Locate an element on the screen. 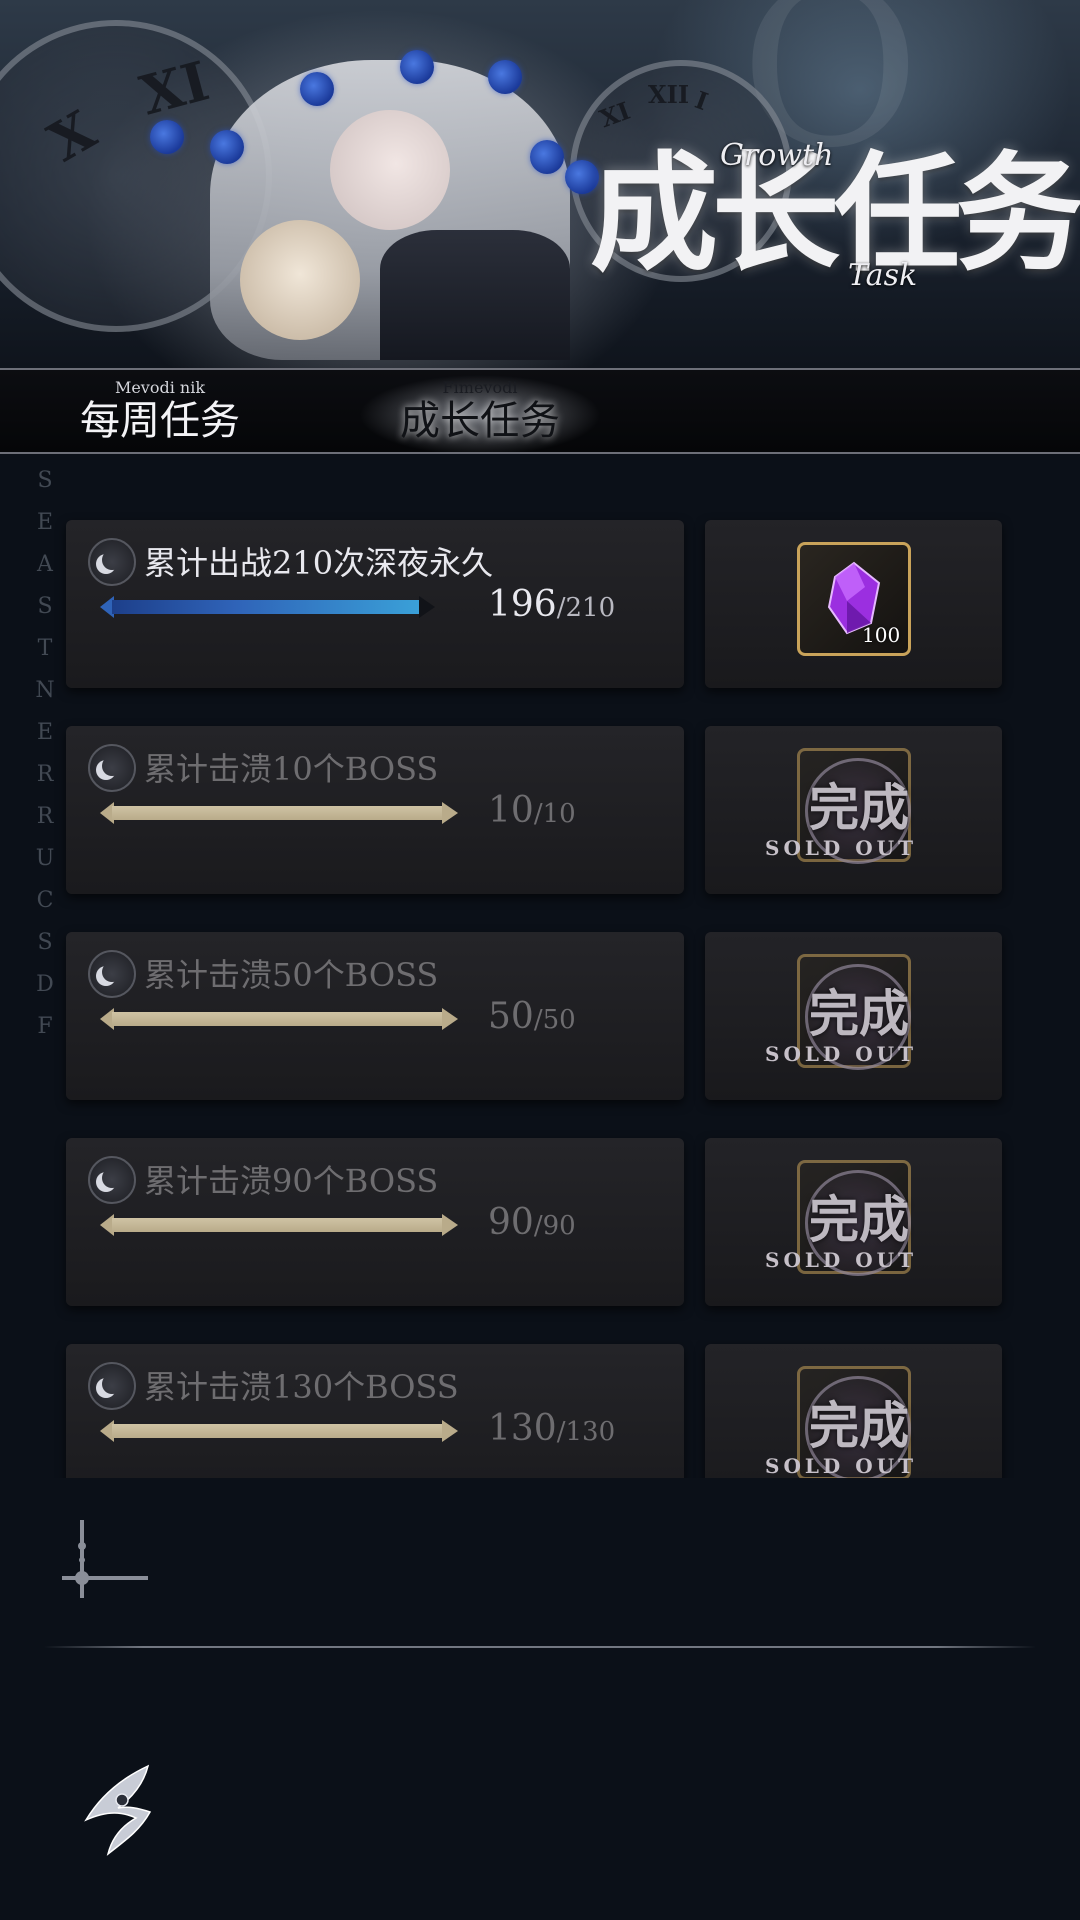 Image resolution: width=1080 pixels, height=1920 pixels. progress-max: /130 is located at coordinates (586, 1432).